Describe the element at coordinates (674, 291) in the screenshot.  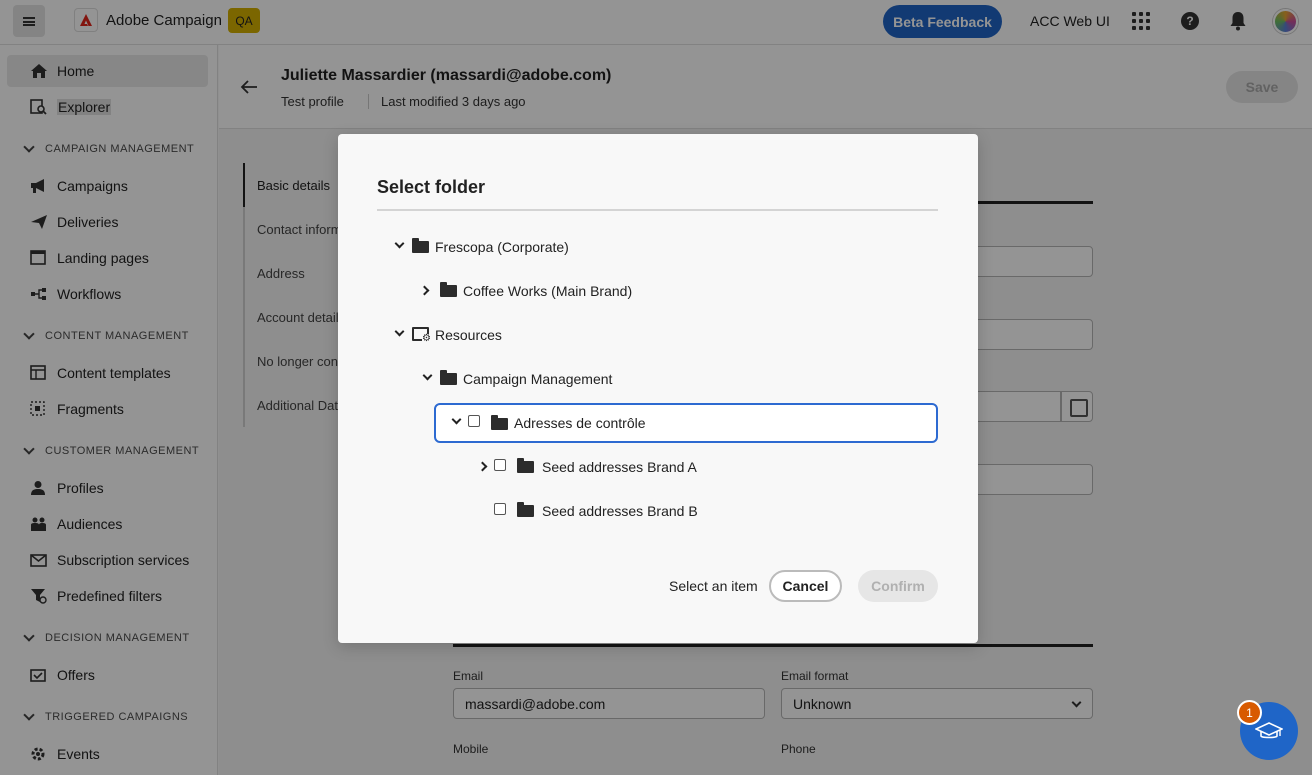
I see `tree-item-coffee-works: Coffee Works (Main Brand)` at that location.